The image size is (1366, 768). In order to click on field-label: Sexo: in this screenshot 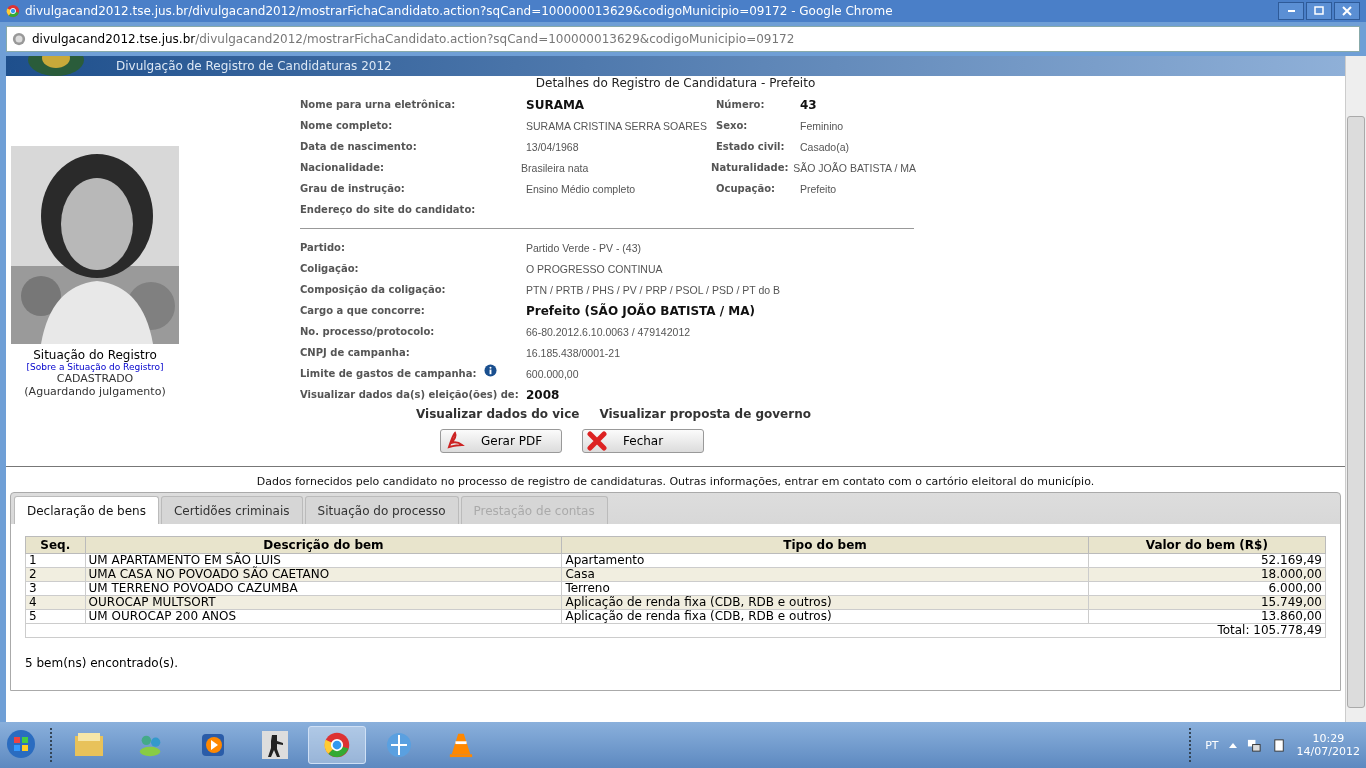, I will do `click(732, 125)`.